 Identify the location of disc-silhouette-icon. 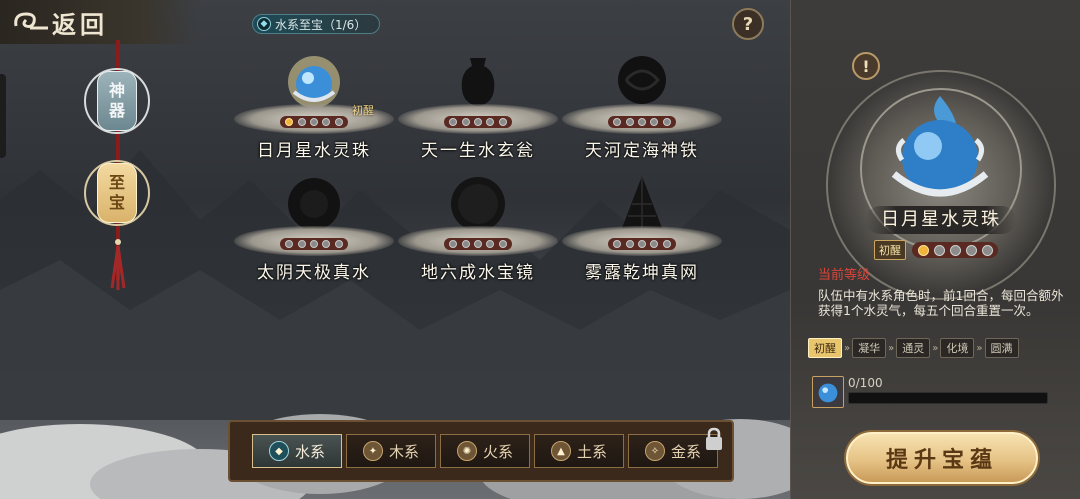
(314, 204).